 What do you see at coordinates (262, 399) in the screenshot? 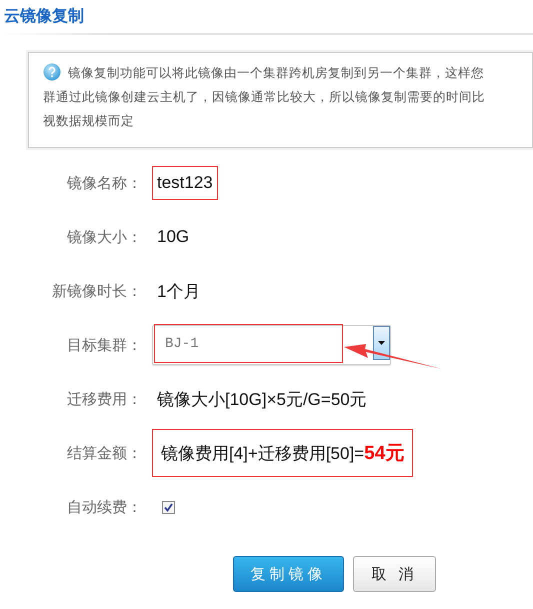
I see `field-value: 镜像大小[10G]×5元/G=50元` at bounding box center [262, 399].